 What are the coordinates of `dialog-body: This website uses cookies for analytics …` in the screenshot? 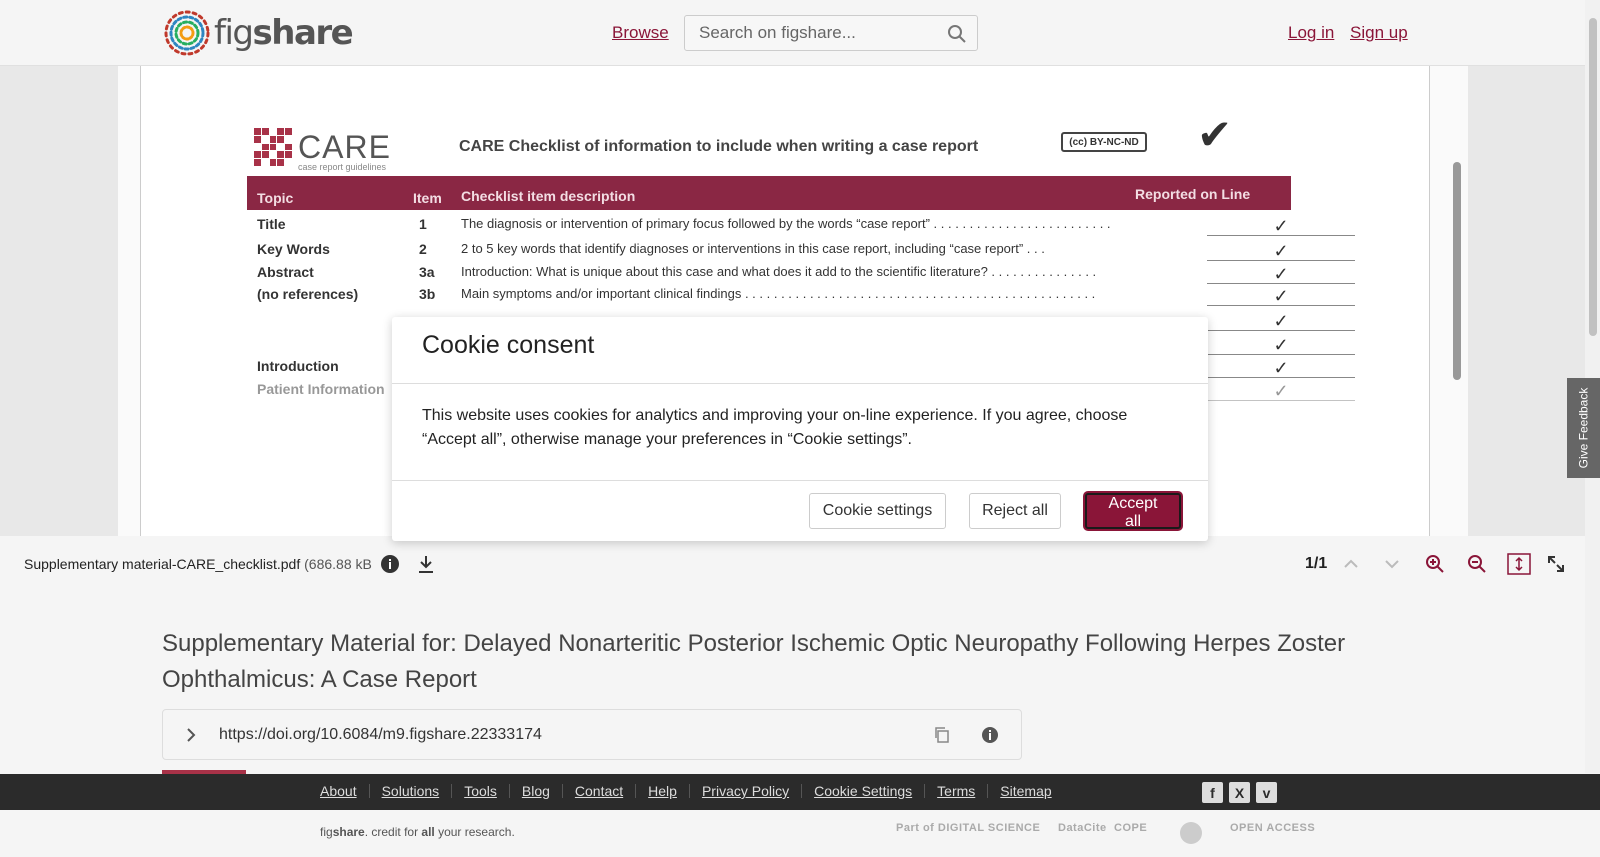 It's located at (800, 432).